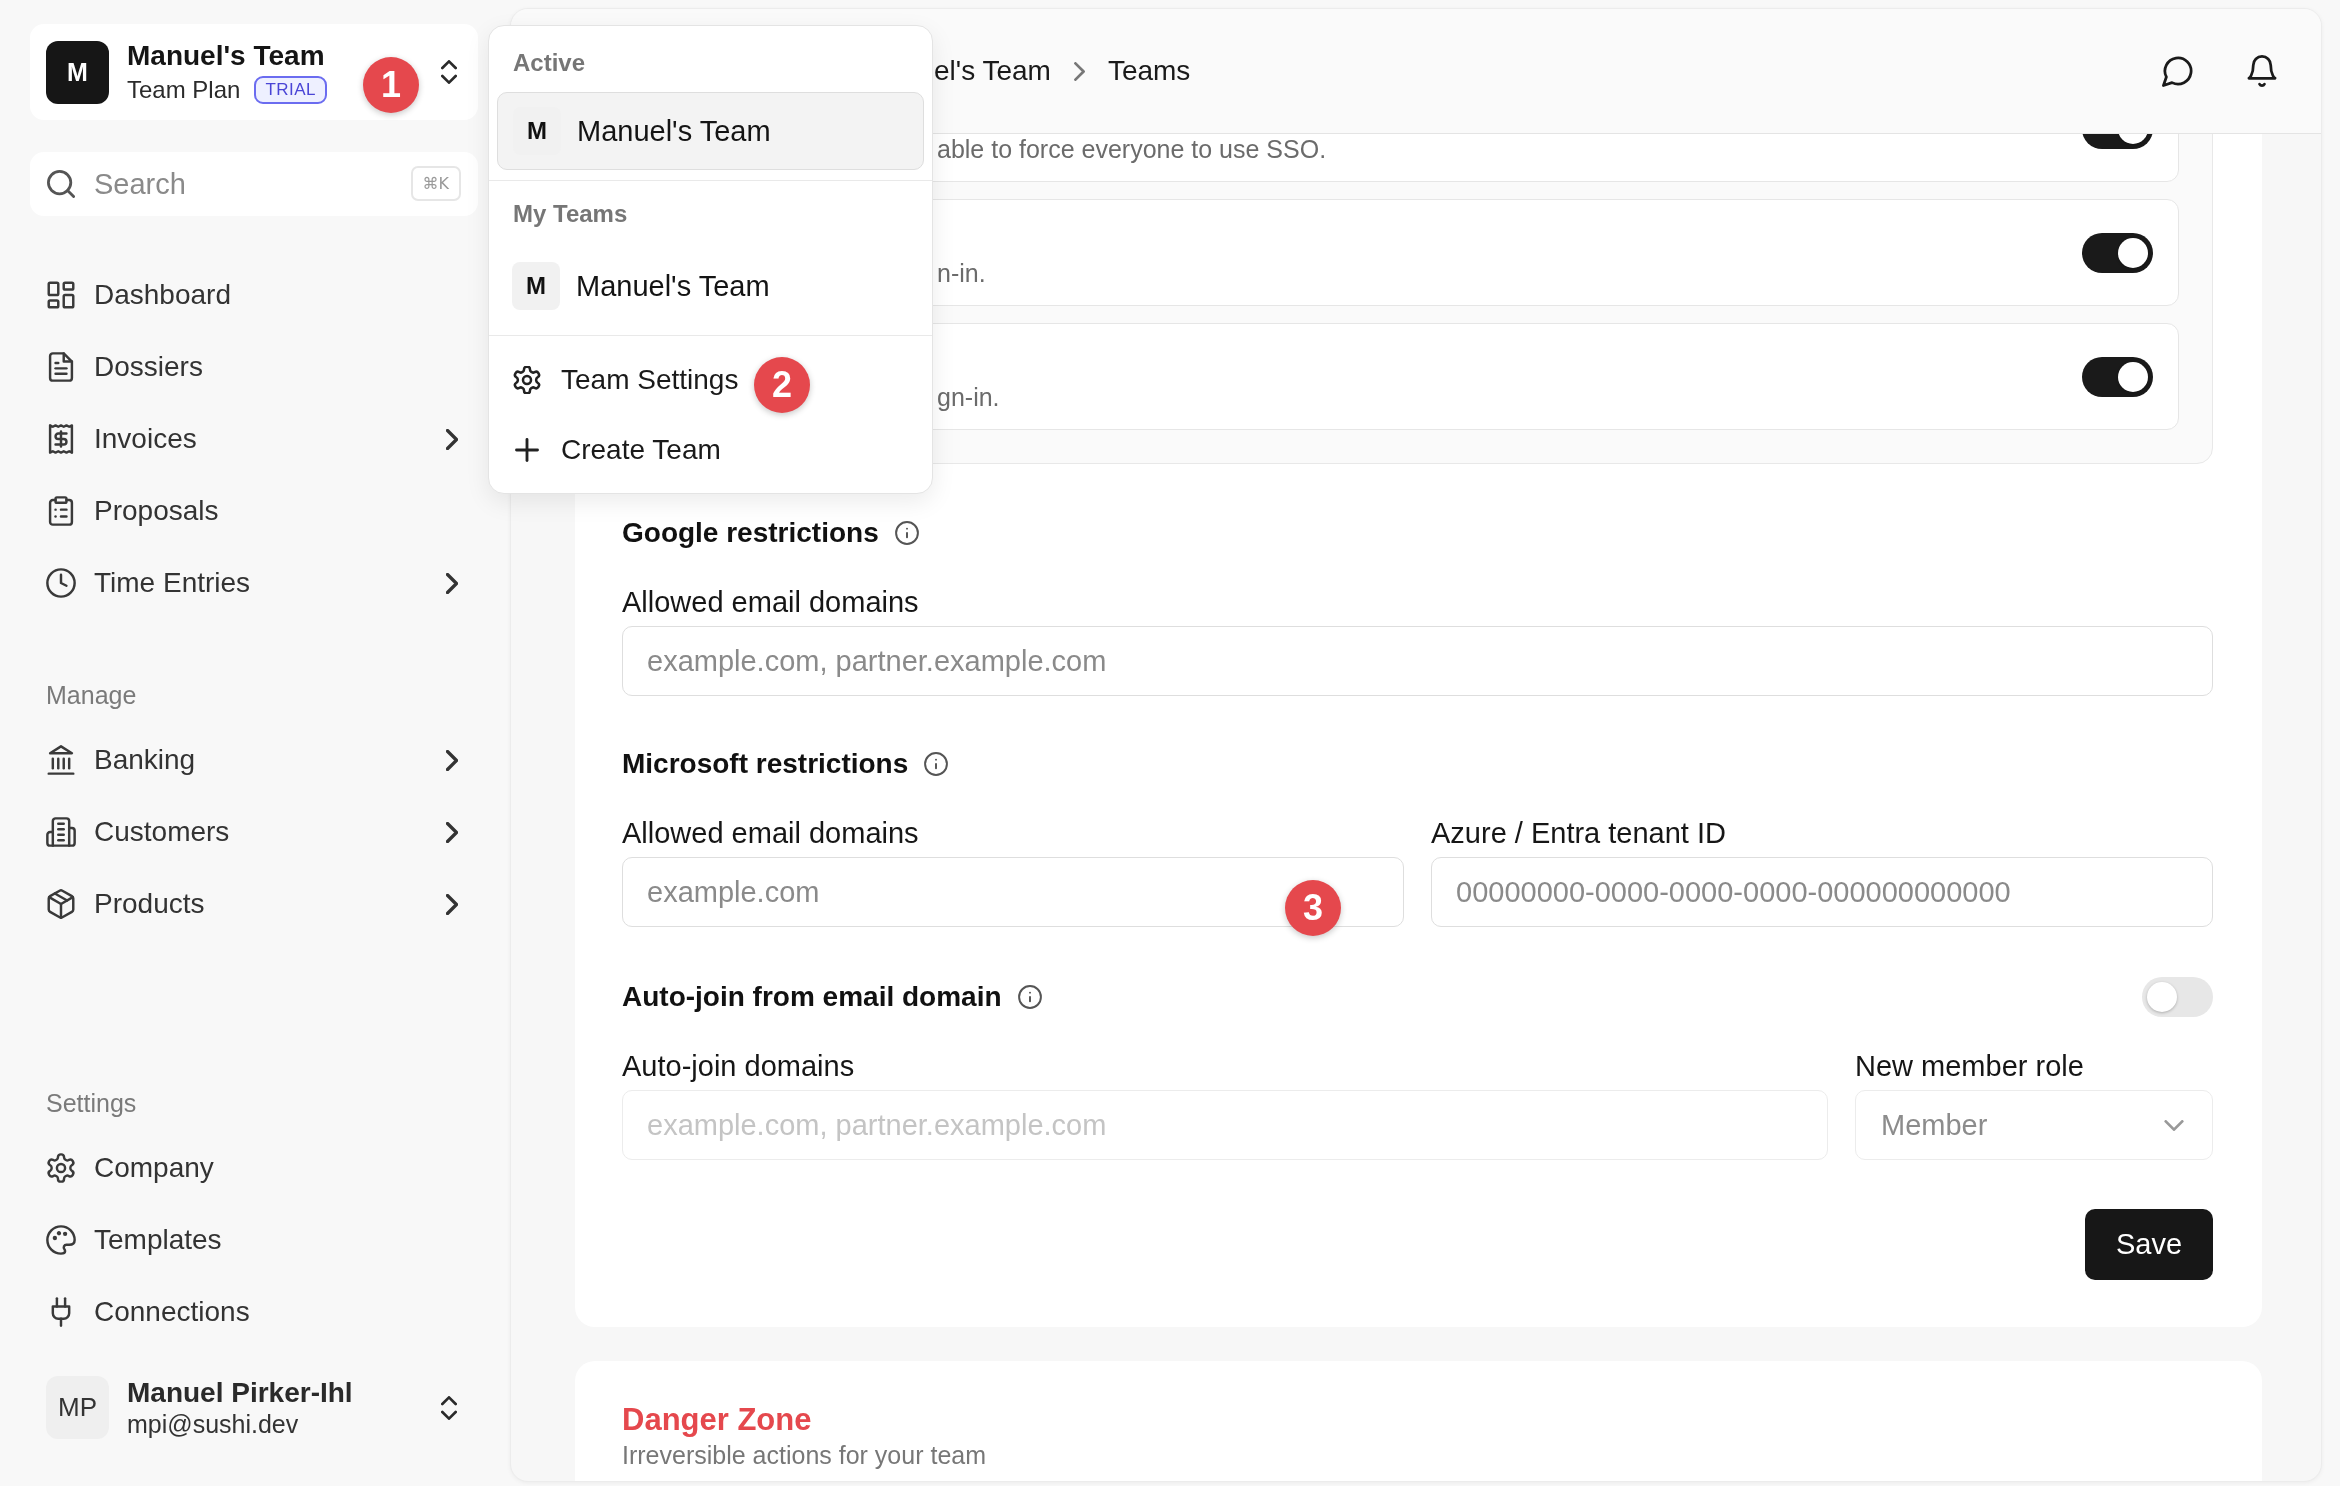 This screenshot has height=1486, width=2340. Describe the element at coordinates (1970, 1066) in the screenshot. I see `field-label: New member role` at that location.